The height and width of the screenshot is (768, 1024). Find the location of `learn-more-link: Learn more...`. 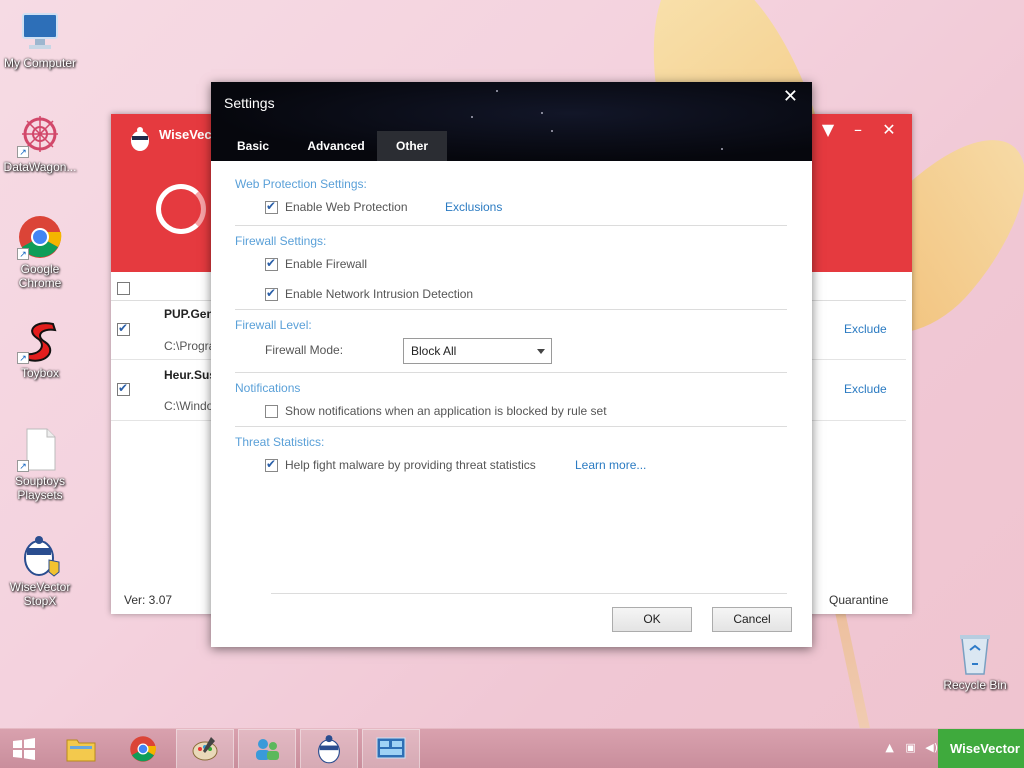

learn-more-link: Learn more... is located at coordinates (610, 465).